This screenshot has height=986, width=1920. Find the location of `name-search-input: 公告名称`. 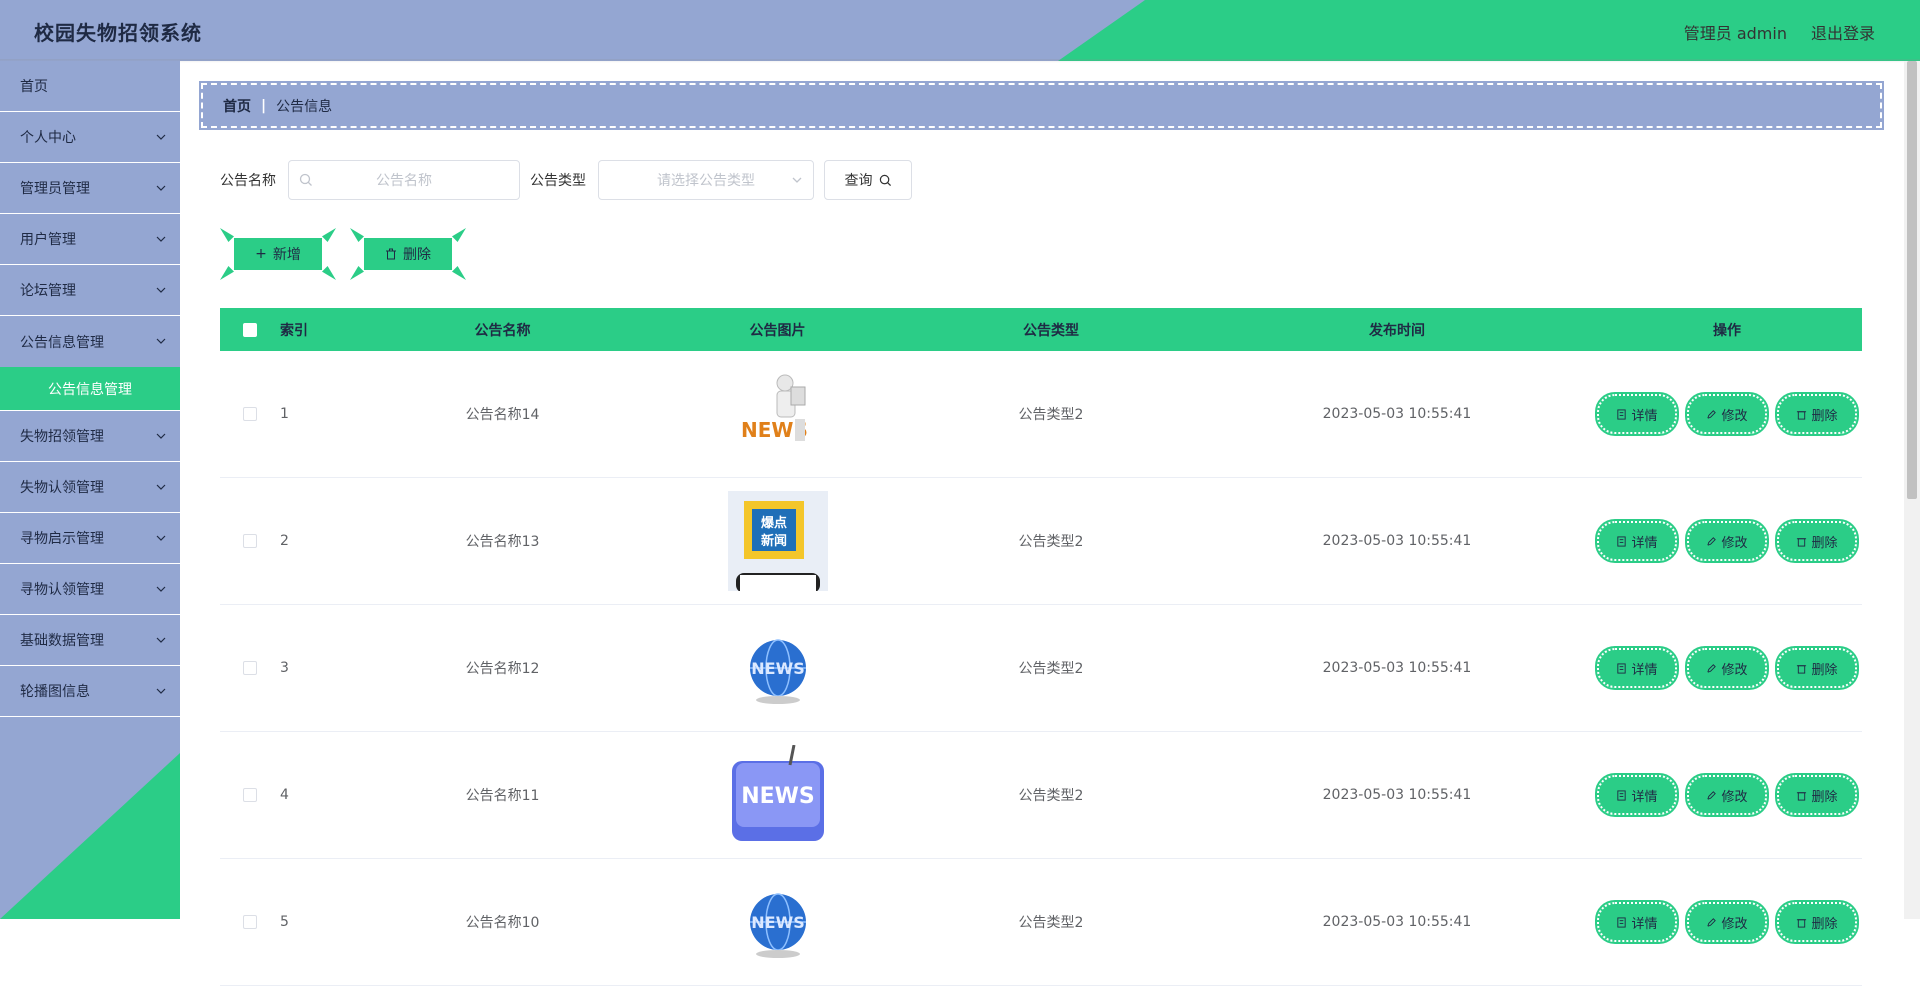

name-search-input: 公告名称 is located at coordinates (404, 180).